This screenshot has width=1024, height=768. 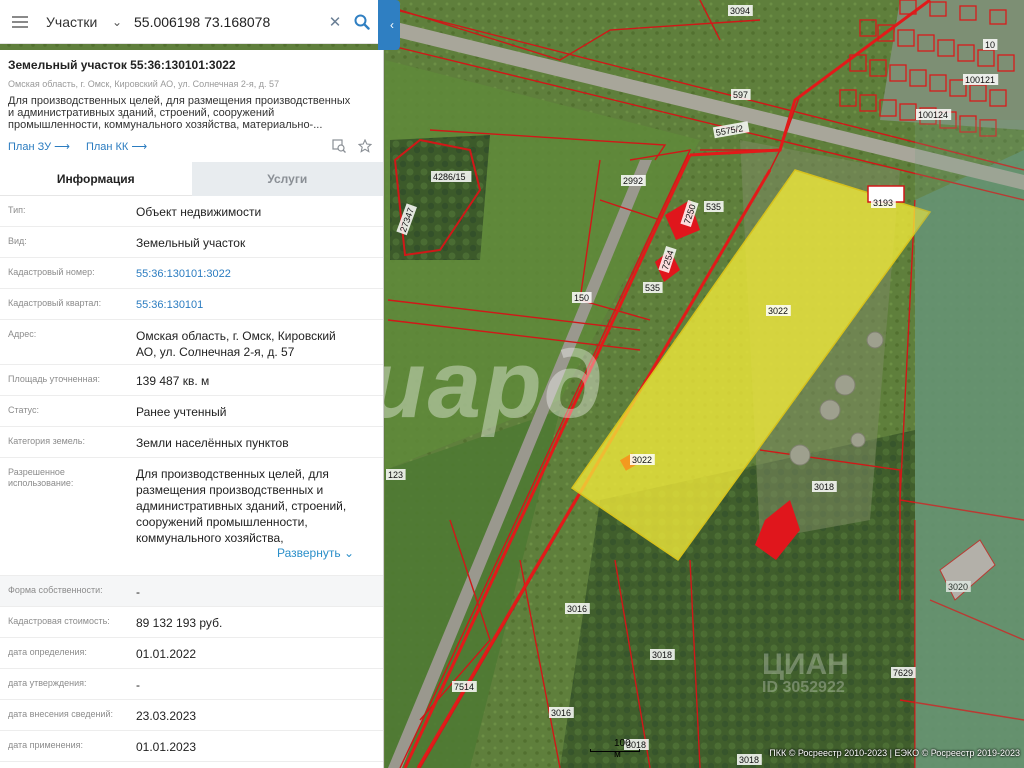 What do you see at coordinates (335, 22) in the screenshot?
I see `clear-icon: ✕` at bounding box center [335, 22].